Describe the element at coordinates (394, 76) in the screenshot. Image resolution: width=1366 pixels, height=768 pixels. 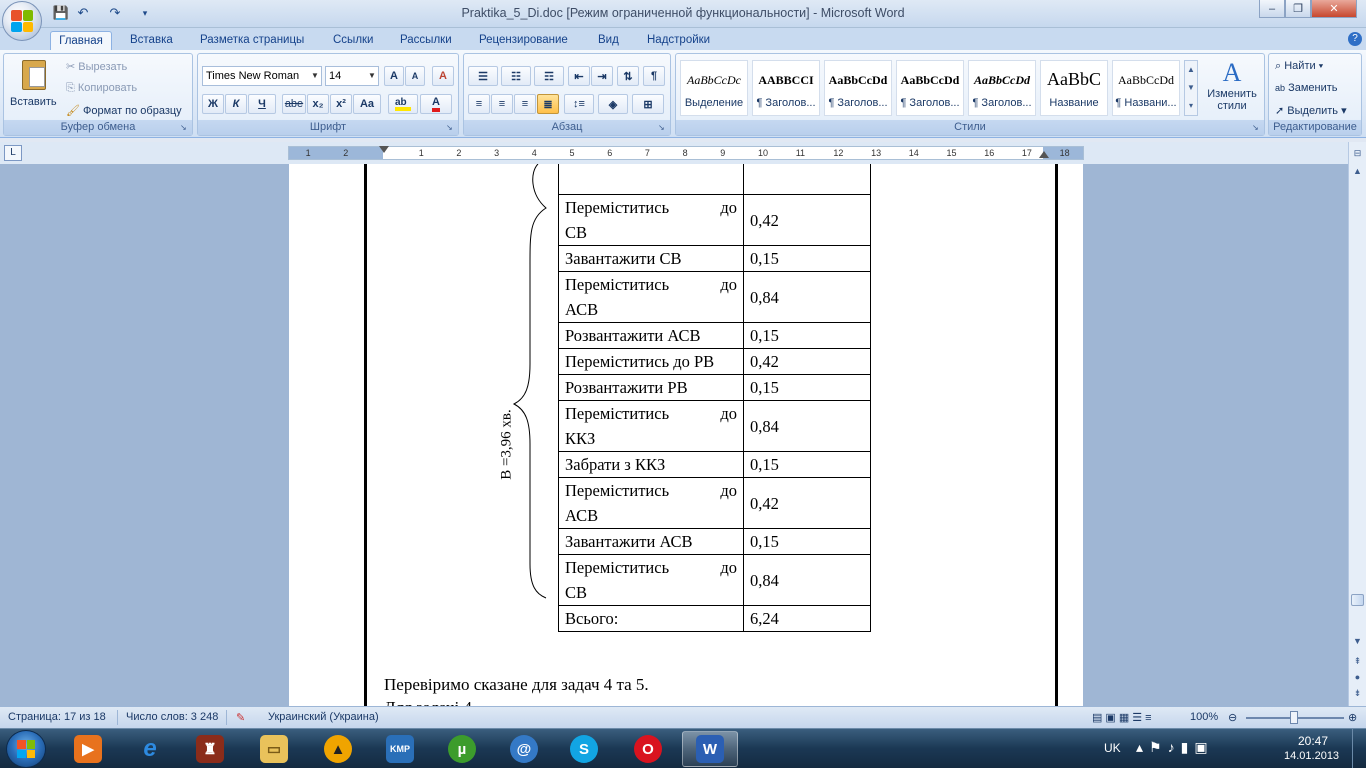
I see `grow-font-button: A` at that location.